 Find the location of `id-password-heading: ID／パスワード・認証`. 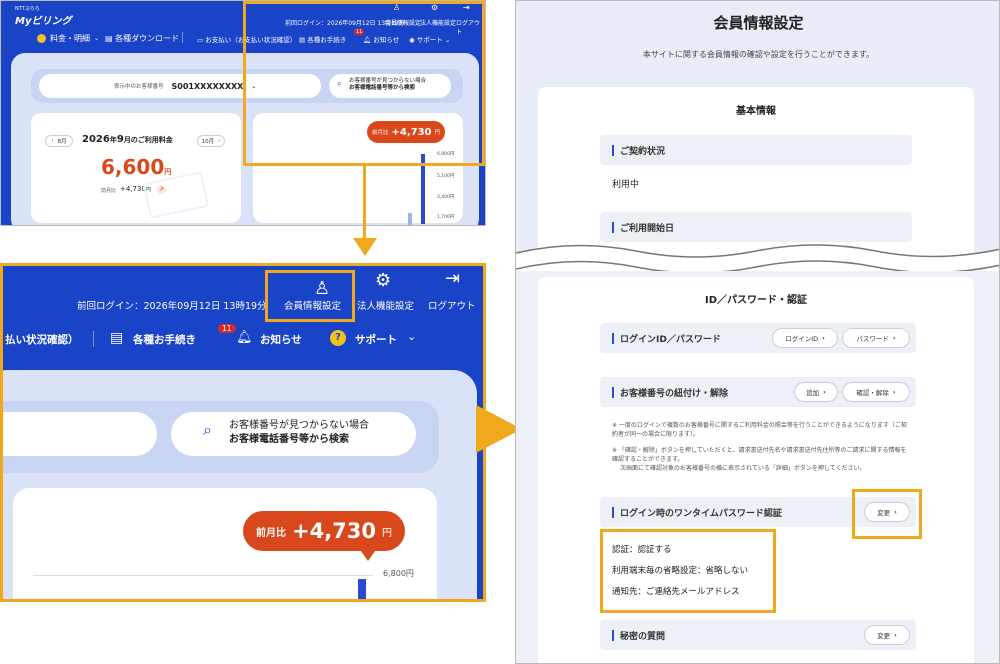

id-password-heading: ID／パスワード・認証 is located at coordinates (756, 300).